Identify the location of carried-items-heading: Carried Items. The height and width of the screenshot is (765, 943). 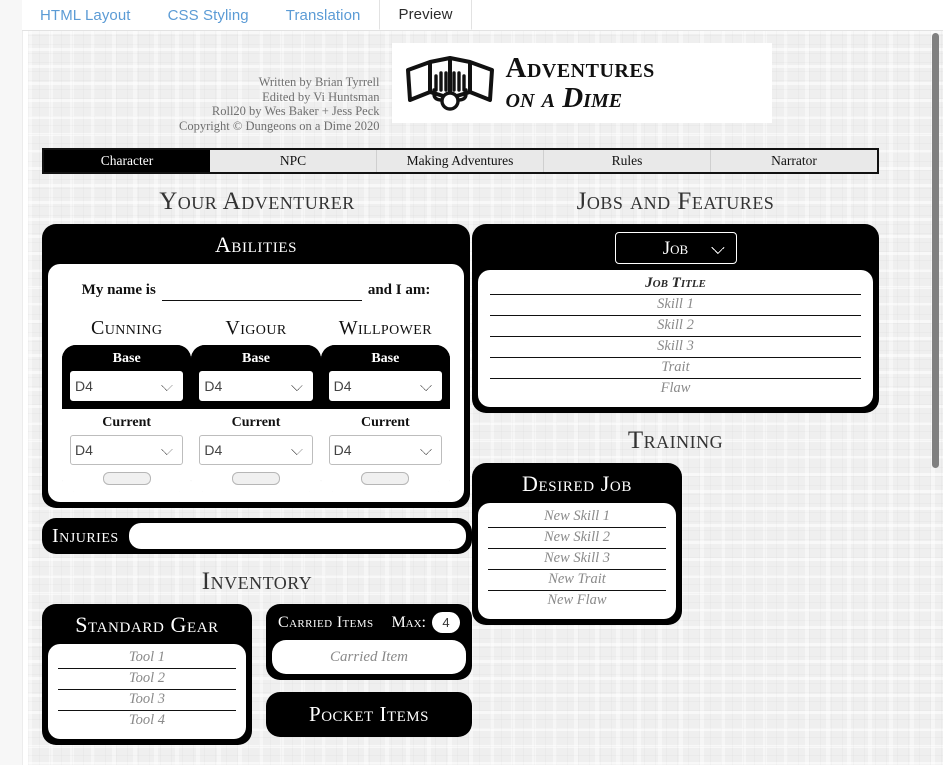
(326, 622).